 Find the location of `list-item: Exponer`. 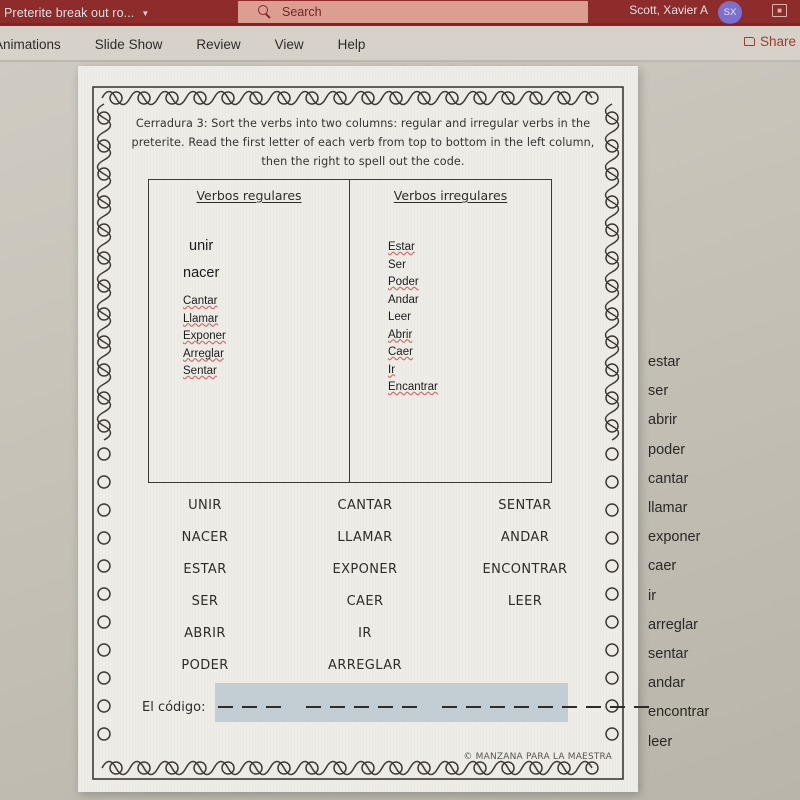

list-item: Exponer is located at coordinates (204, 337).